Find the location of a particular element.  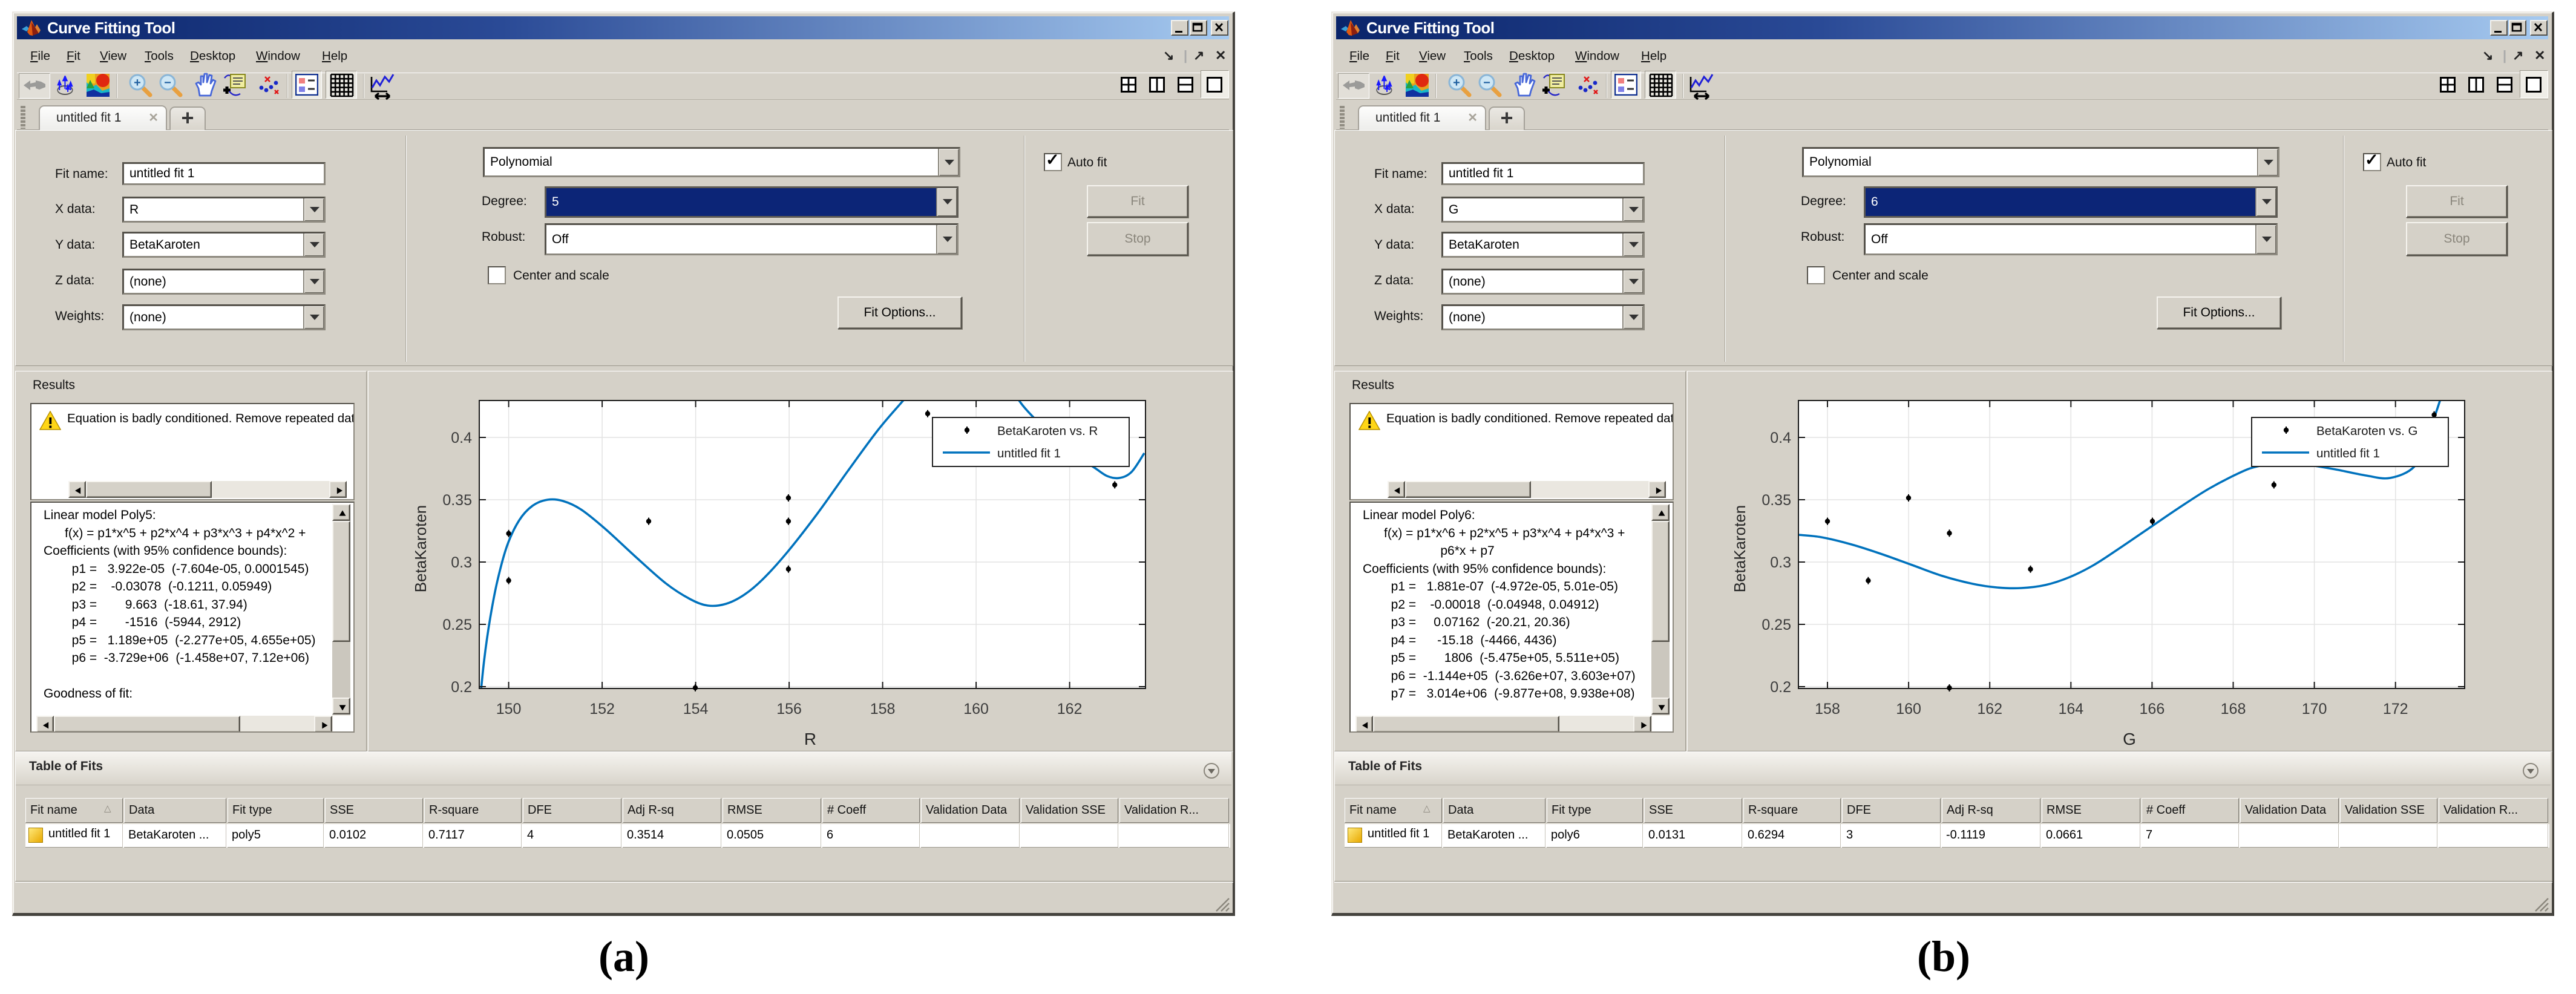

svg-text: 150 is located at coordinates (509, 709).